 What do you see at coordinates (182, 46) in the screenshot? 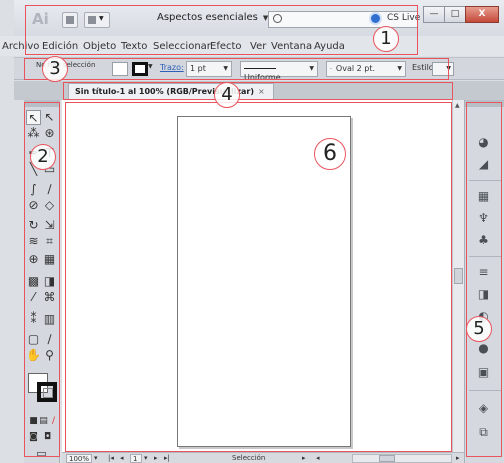
I see `menu-seleccionar: Seleccionar` at bounding box center [182, 46].